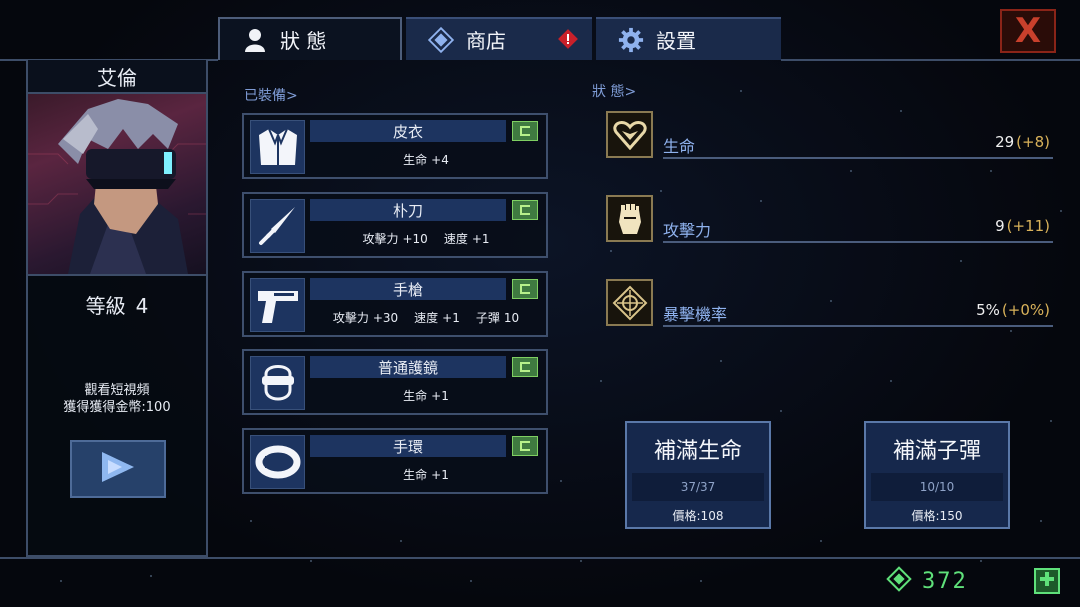 Image resolution: width=1080 pixels, height=607 pixels. I want to click on add-currency-button, so click(1047, 581).